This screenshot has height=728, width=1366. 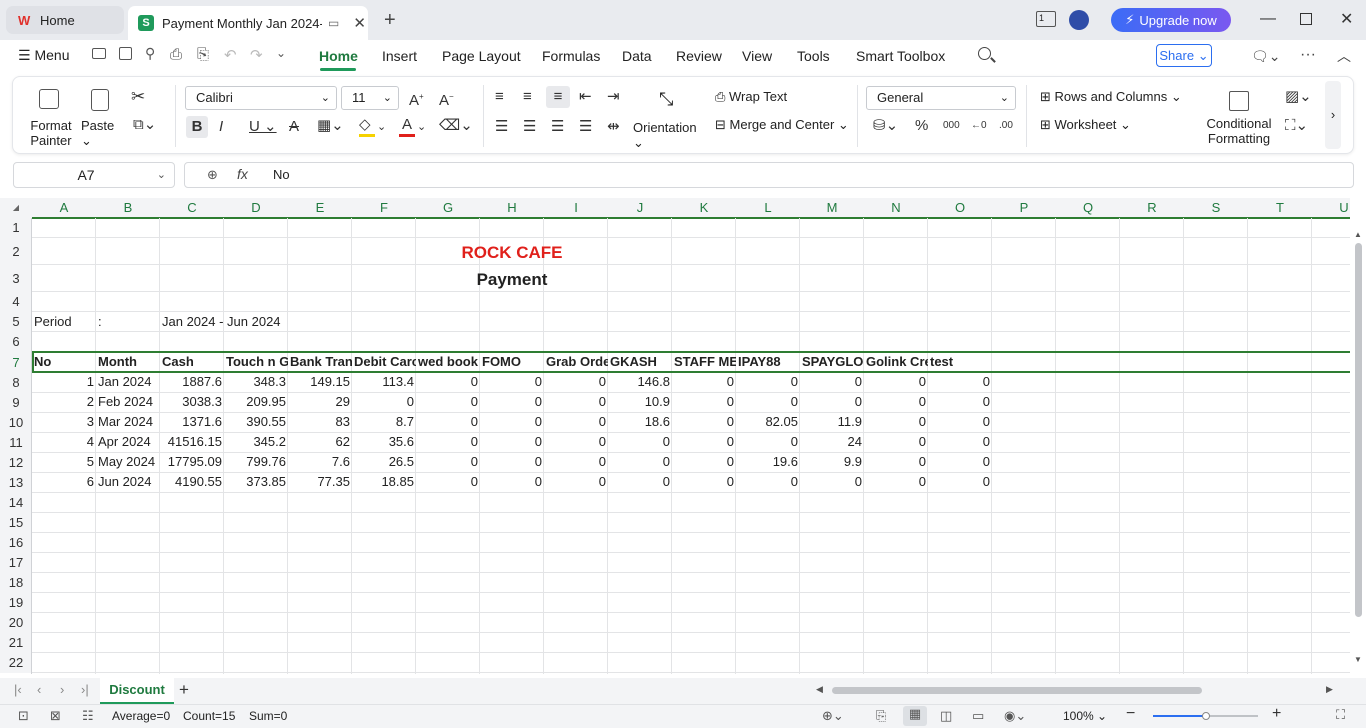 What do you see at coordinates (585, 127) in the screenshot?
I see `justify-icon: ☰` at bounding box center [585, 127].